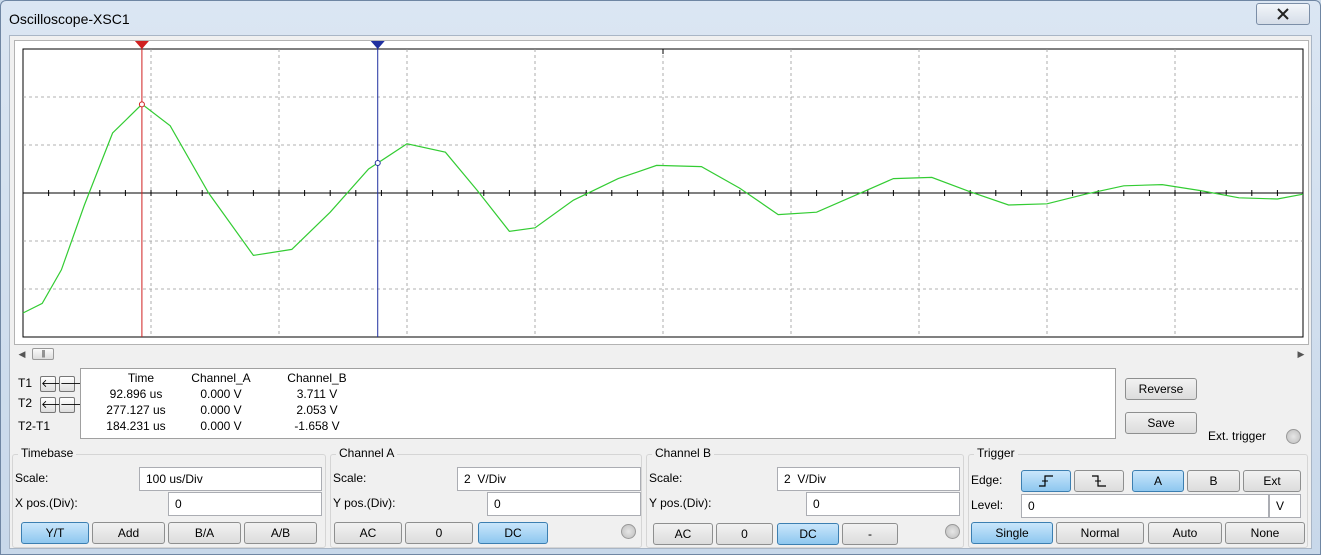 This screenshot has height=555, width=1321. I want to click on window-title: Oscilloscope-XSC1, so click(69, 19).